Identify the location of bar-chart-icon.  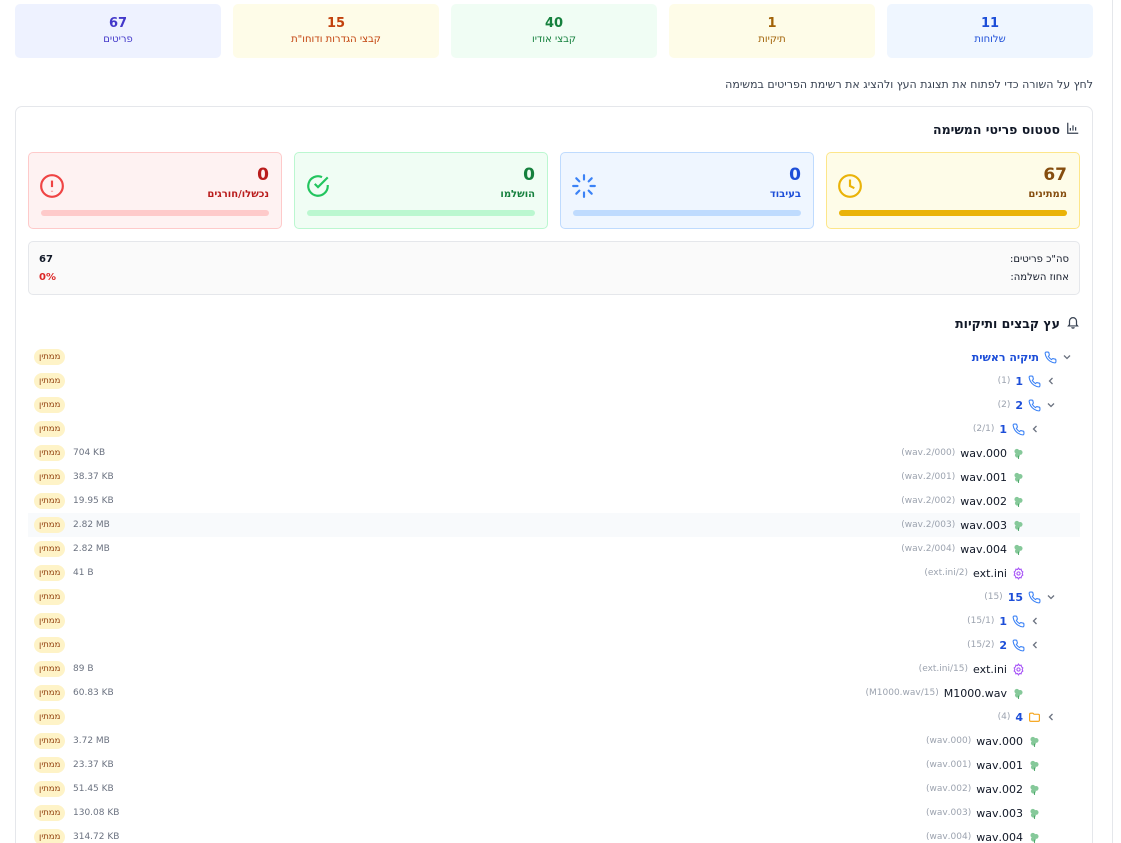
(1073, 129).